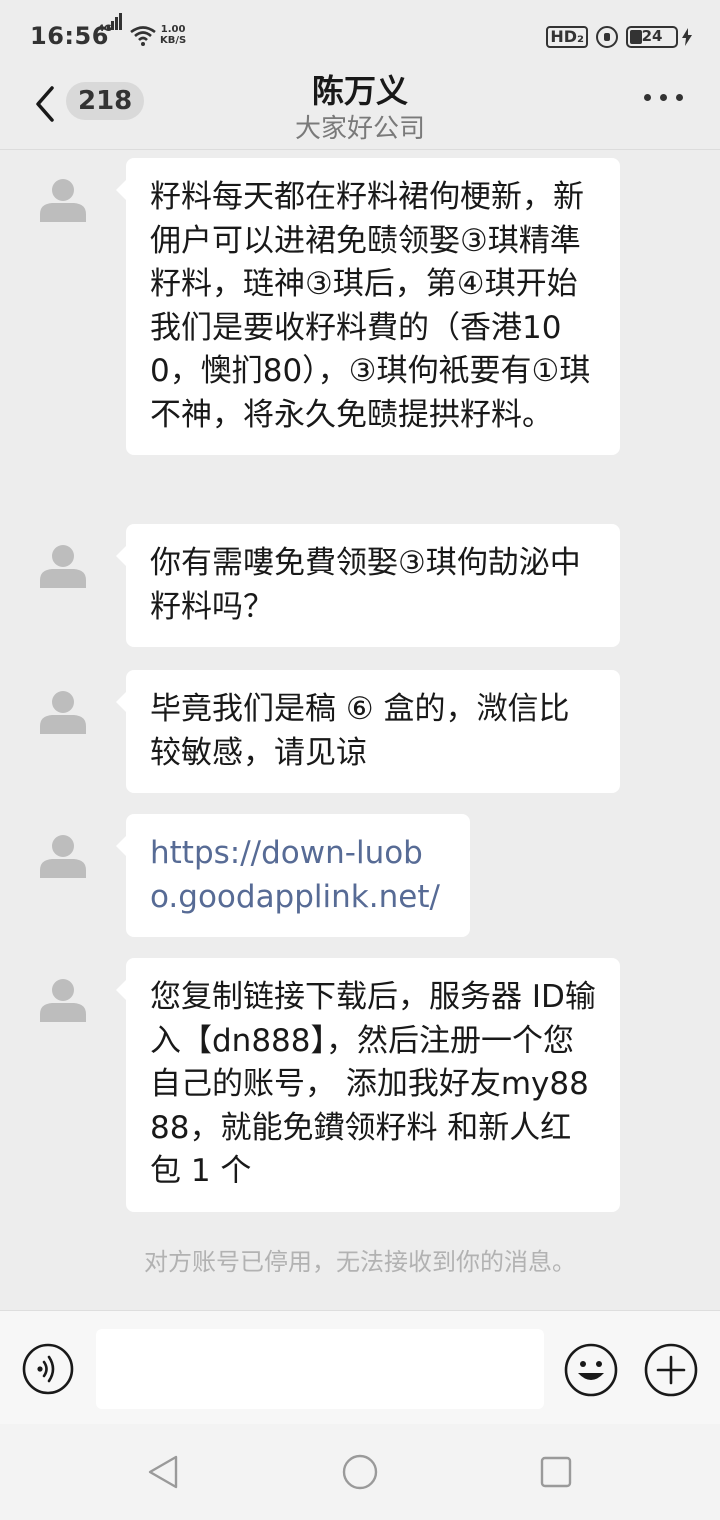  I want to click on wifi-icon, so click(143, 36).